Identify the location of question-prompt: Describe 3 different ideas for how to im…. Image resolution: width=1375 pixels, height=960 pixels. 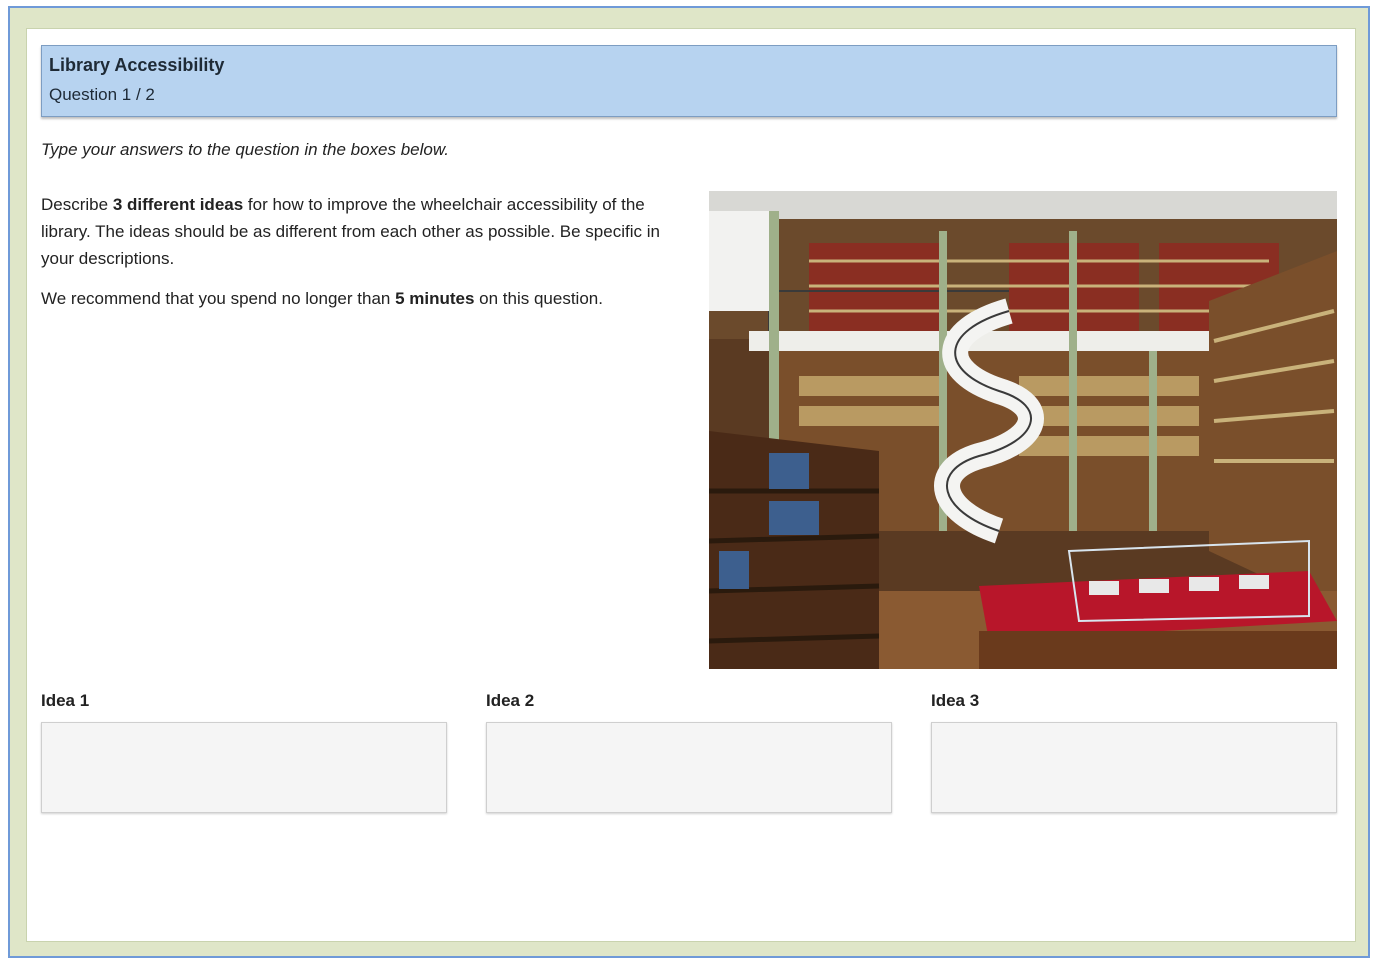
(361, 258).